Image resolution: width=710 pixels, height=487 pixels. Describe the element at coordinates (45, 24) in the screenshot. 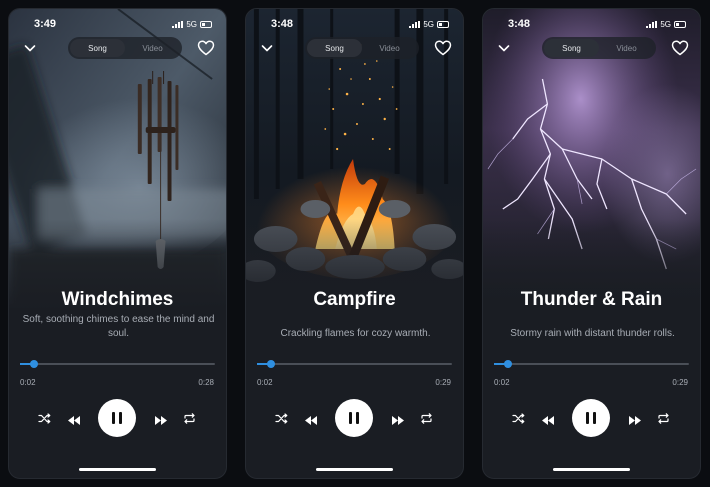

I see `status-time: 3:49` at that location.